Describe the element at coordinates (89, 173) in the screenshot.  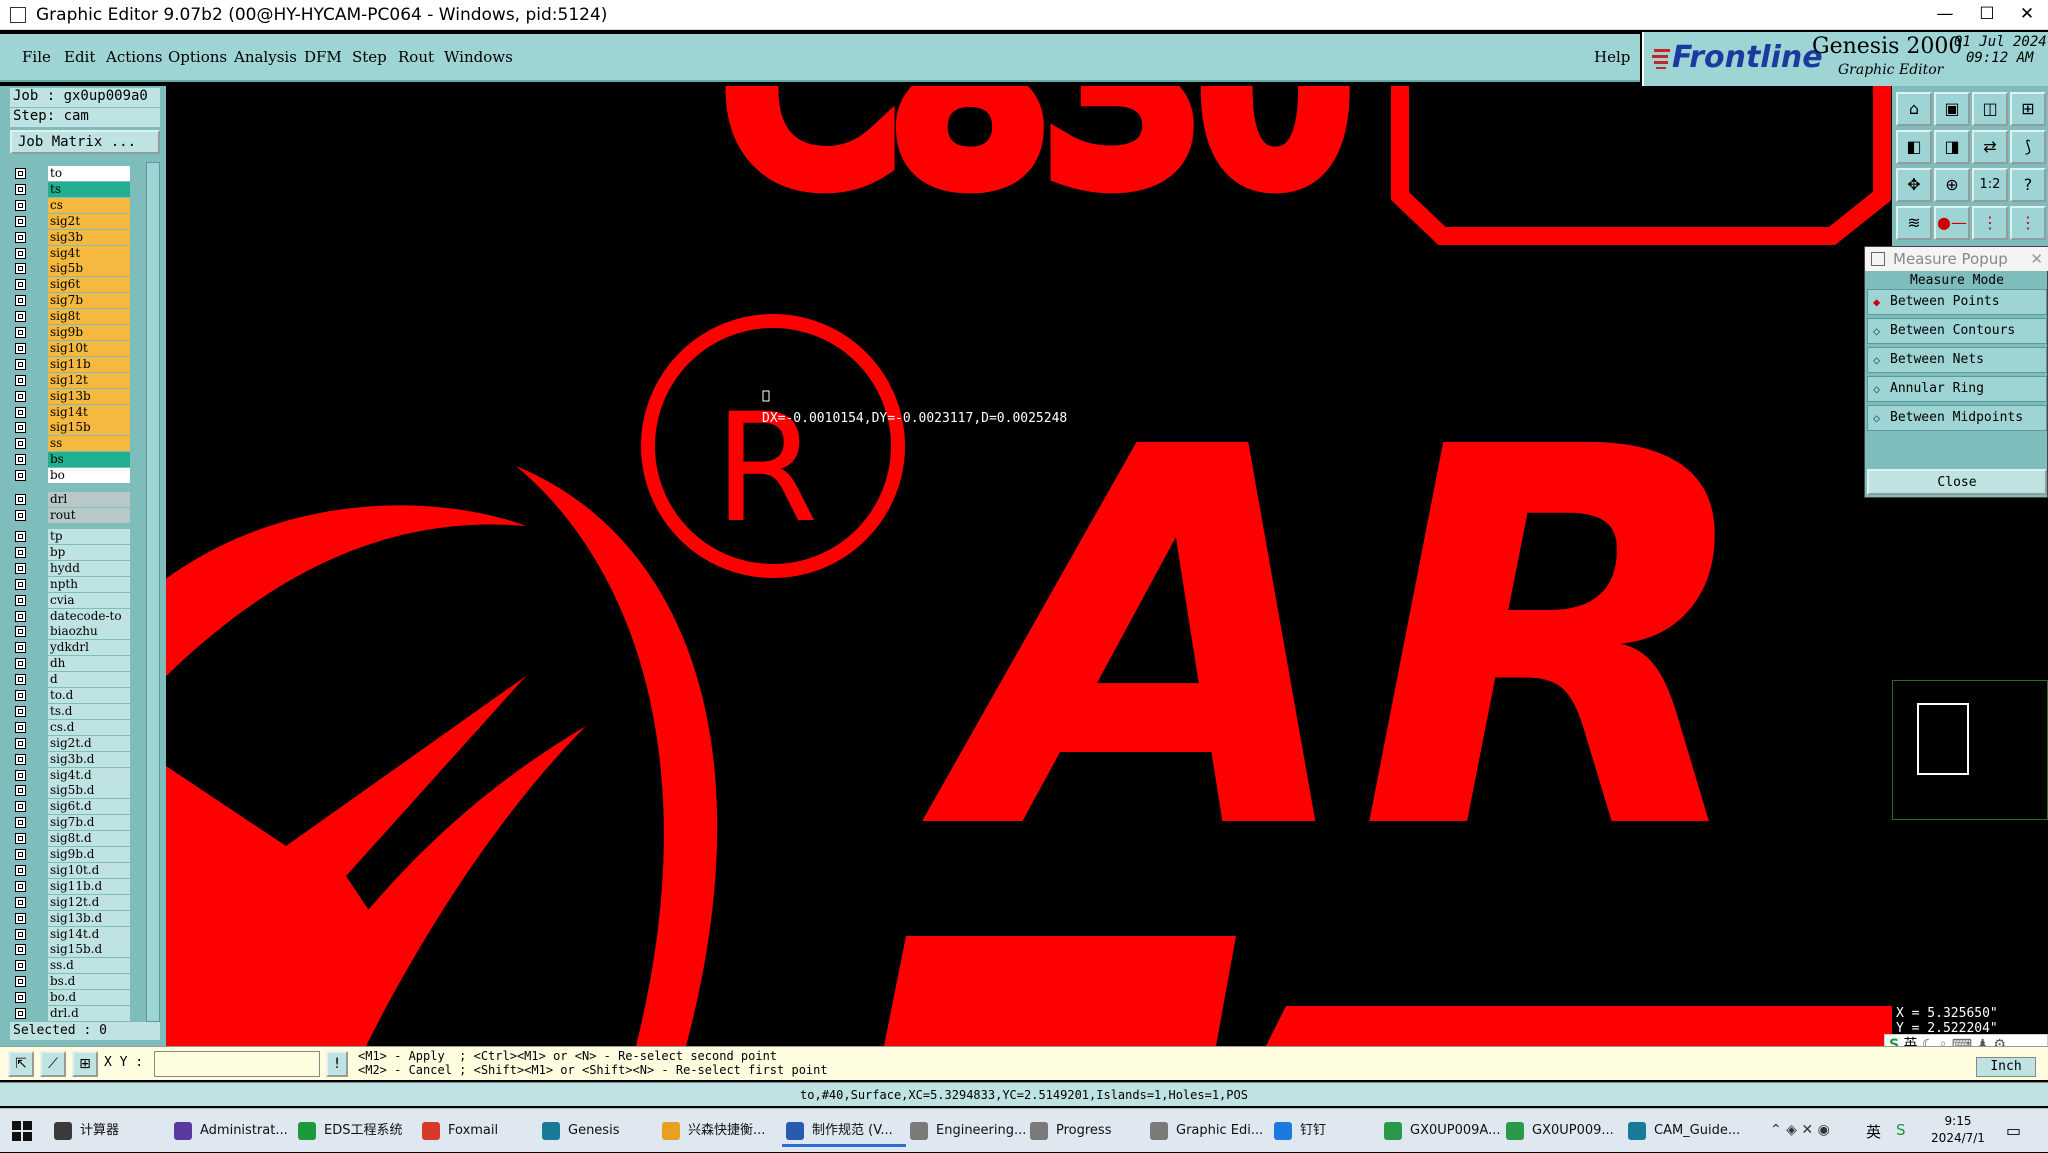
I see `layer-name: to` at that location.